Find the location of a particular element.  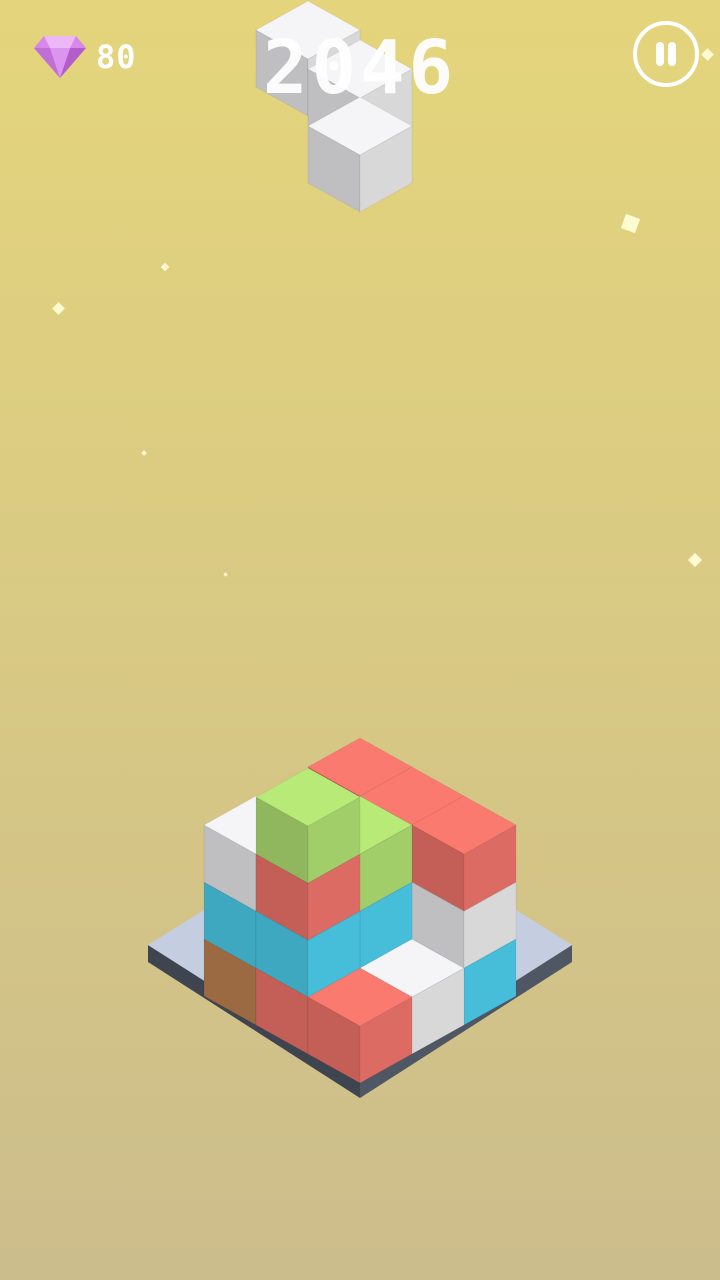

pause-button is located at coordinates (666, 54).